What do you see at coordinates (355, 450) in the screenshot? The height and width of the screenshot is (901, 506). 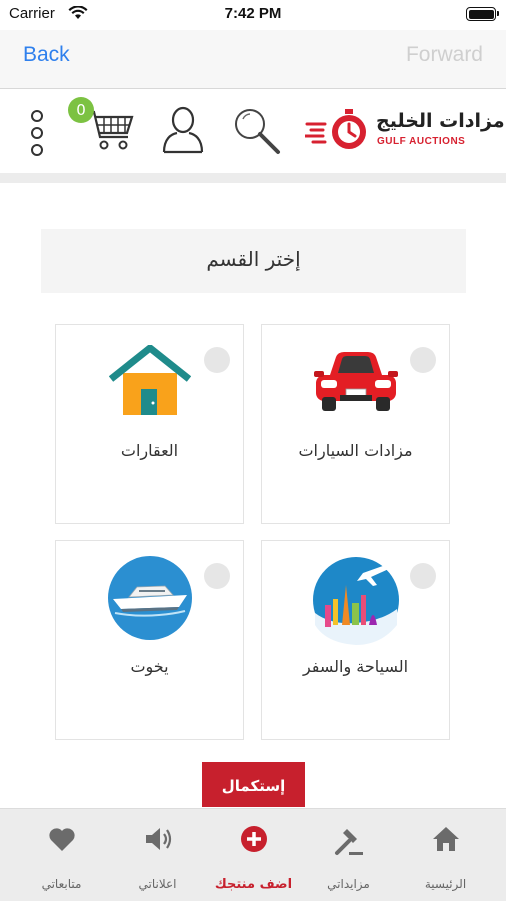 I see `category-label: مزادات السيارات` at bounding box center [355, 450].